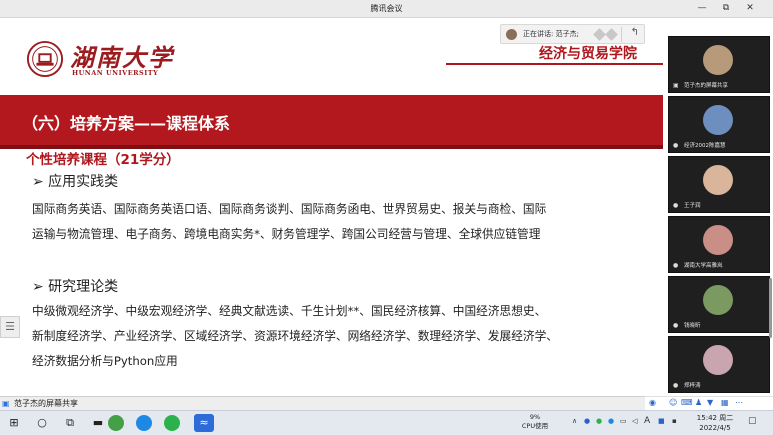 Image resolution: width=773 pixels, height=435 pixels. I want to click on user-circle-icon: ◉, so click(652, 402).